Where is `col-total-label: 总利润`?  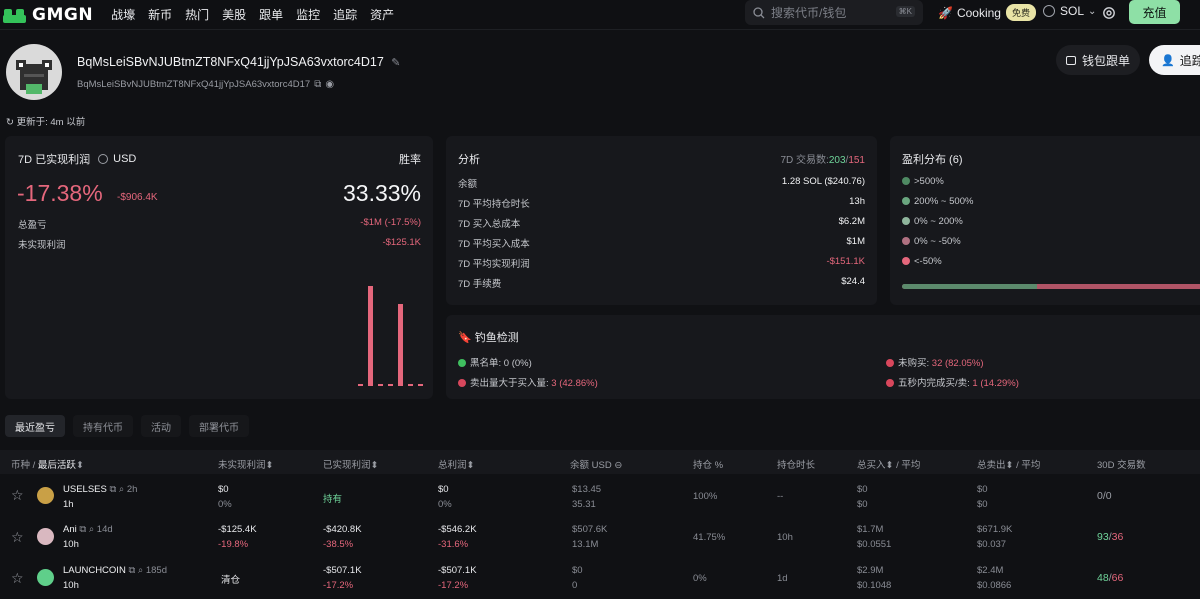
col-total-label: 总利润 is located at coordinates (452, 465).